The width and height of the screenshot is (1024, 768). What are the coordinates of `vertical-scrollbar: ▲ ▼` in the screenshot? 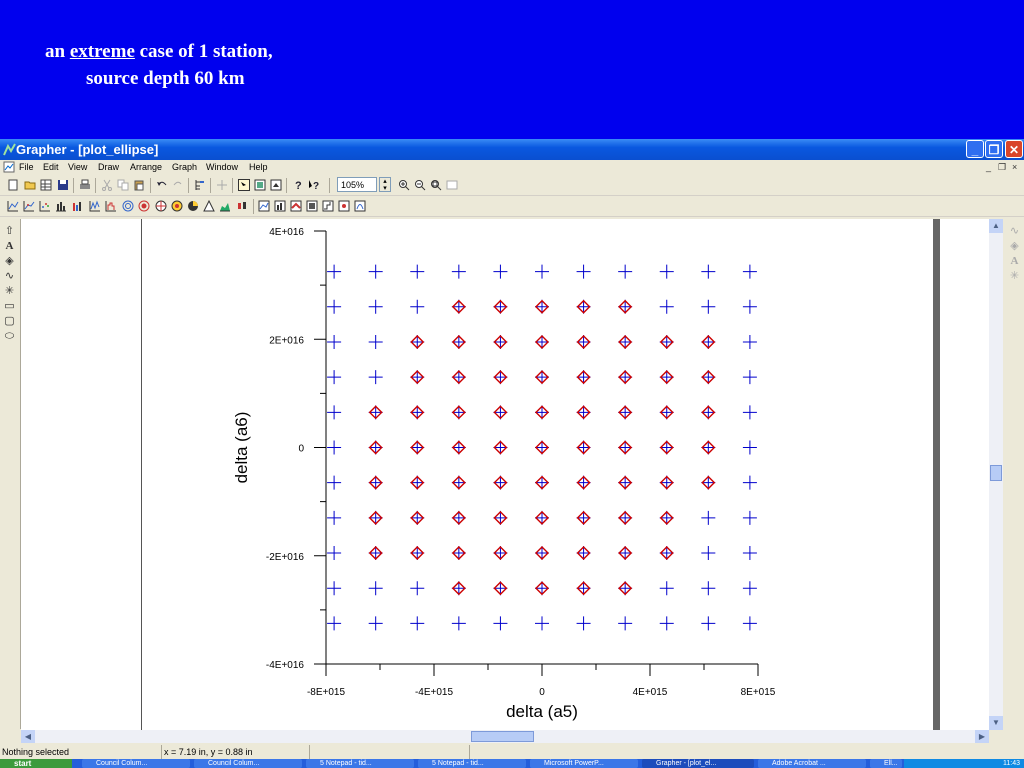 It's located at (996, 474).